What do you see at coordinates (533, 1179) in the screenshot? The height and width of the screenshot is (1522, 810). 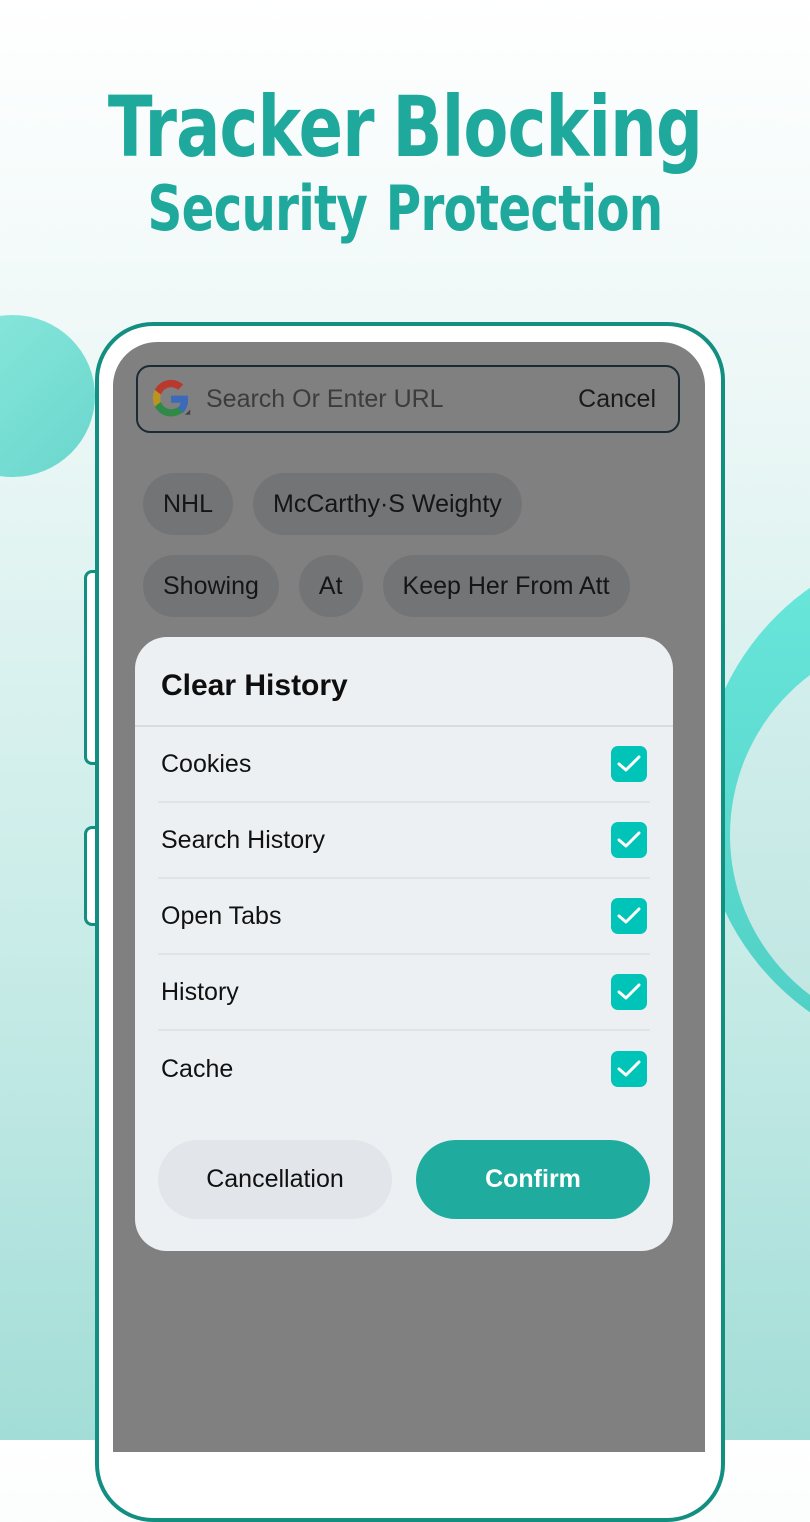 I see `confirm-button: Confirm` at bounding box center [533, 1179].